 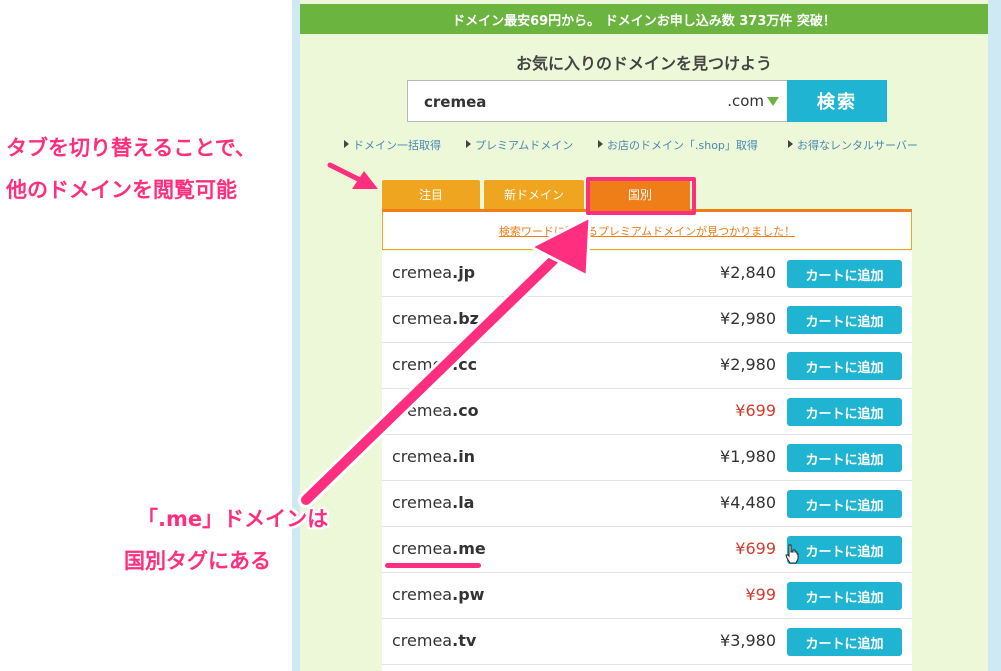 I want to click on domain-tld: .in, so click(x=464, y=456).